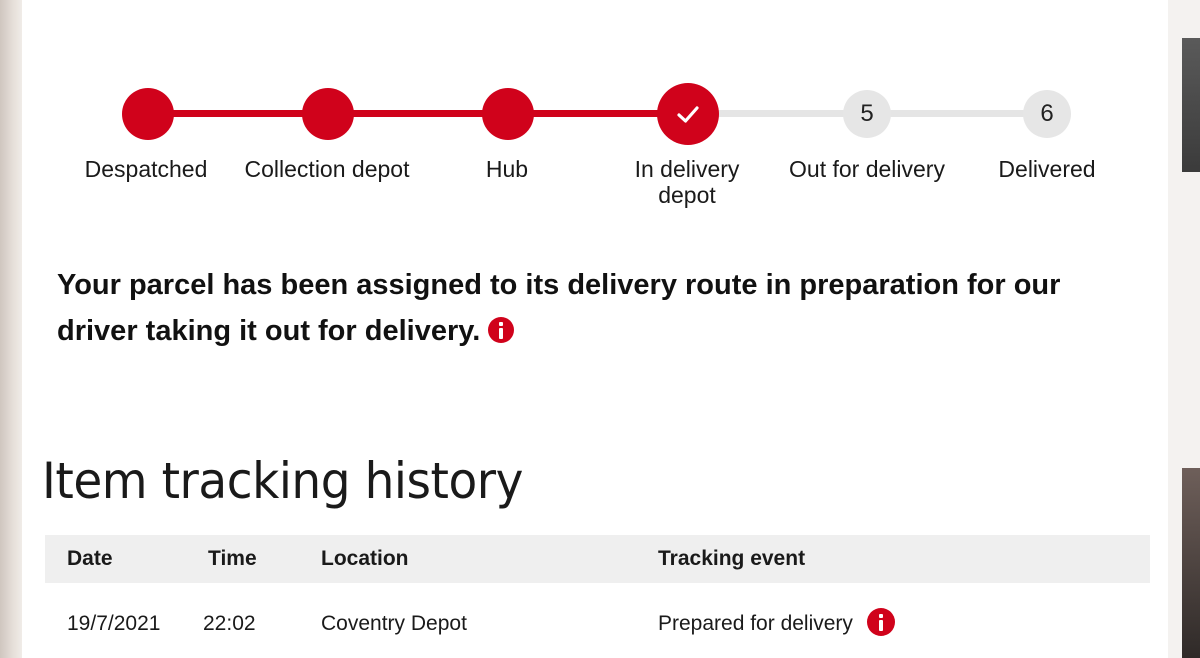 The width and height of the screenshot is (1200, 658). What do you see at coordinates (597, 559) in the screenshot?
I see `history-table-header: Date Time Location Tracking event` at bounding box center [597, 559].